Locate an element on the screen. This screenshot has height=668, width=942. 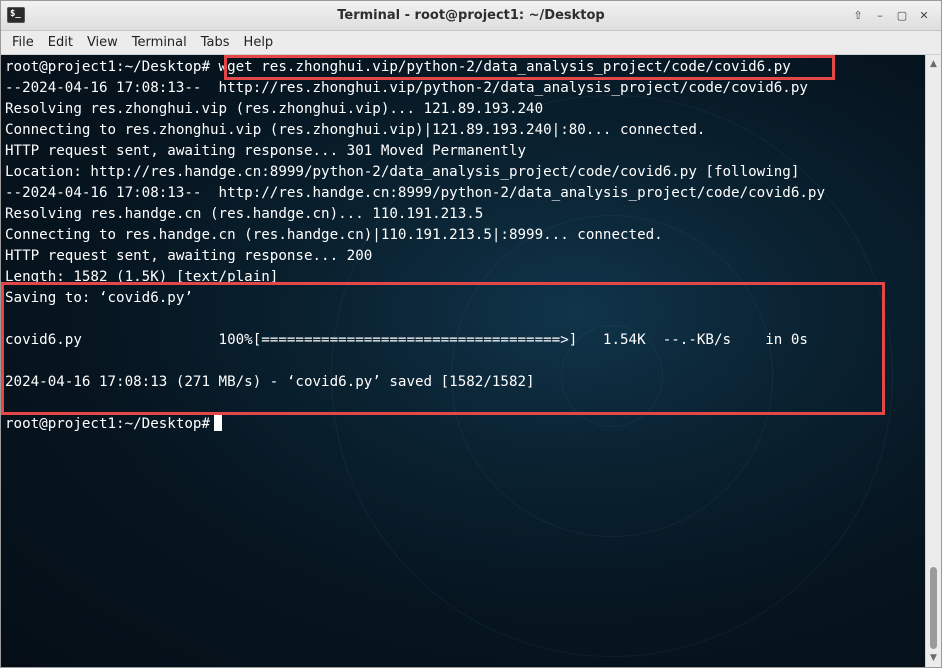
prompt-line: root@project1:~/Desktop# is located at coordinates (415, 424).